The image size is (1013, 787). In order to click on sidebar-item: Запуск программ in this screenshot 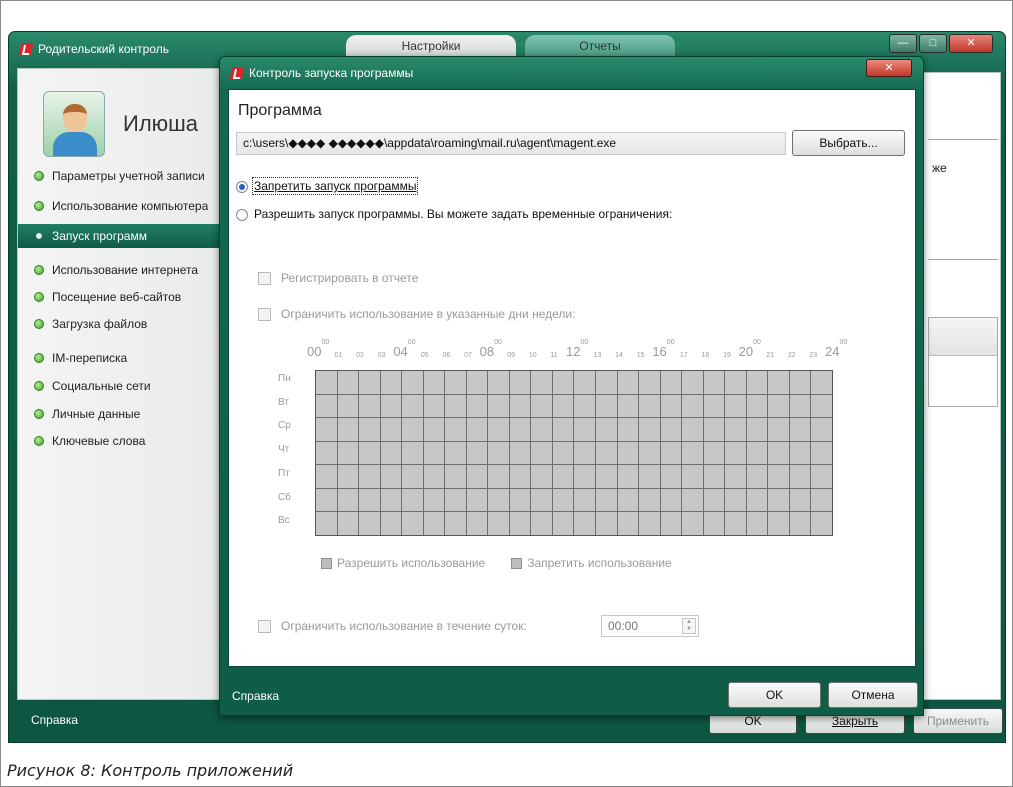, I will do `click(124, 236)`.